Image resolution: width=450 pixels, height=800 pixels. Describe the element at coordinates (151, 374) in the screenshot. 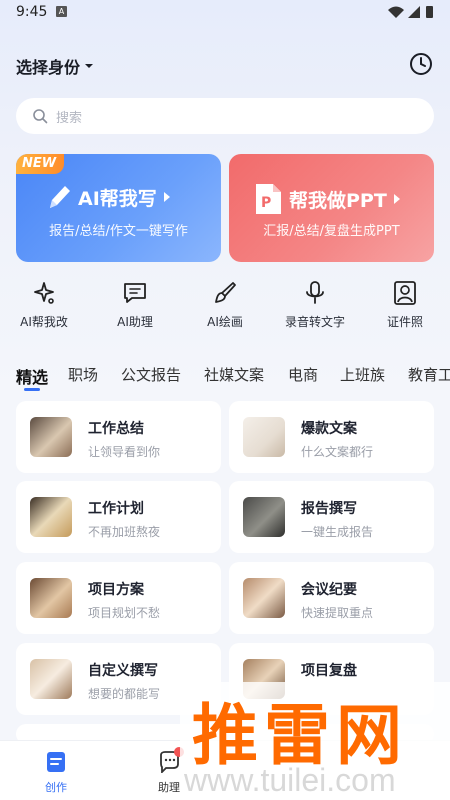

I see `tab-official-reports: 公文报告` at that location.